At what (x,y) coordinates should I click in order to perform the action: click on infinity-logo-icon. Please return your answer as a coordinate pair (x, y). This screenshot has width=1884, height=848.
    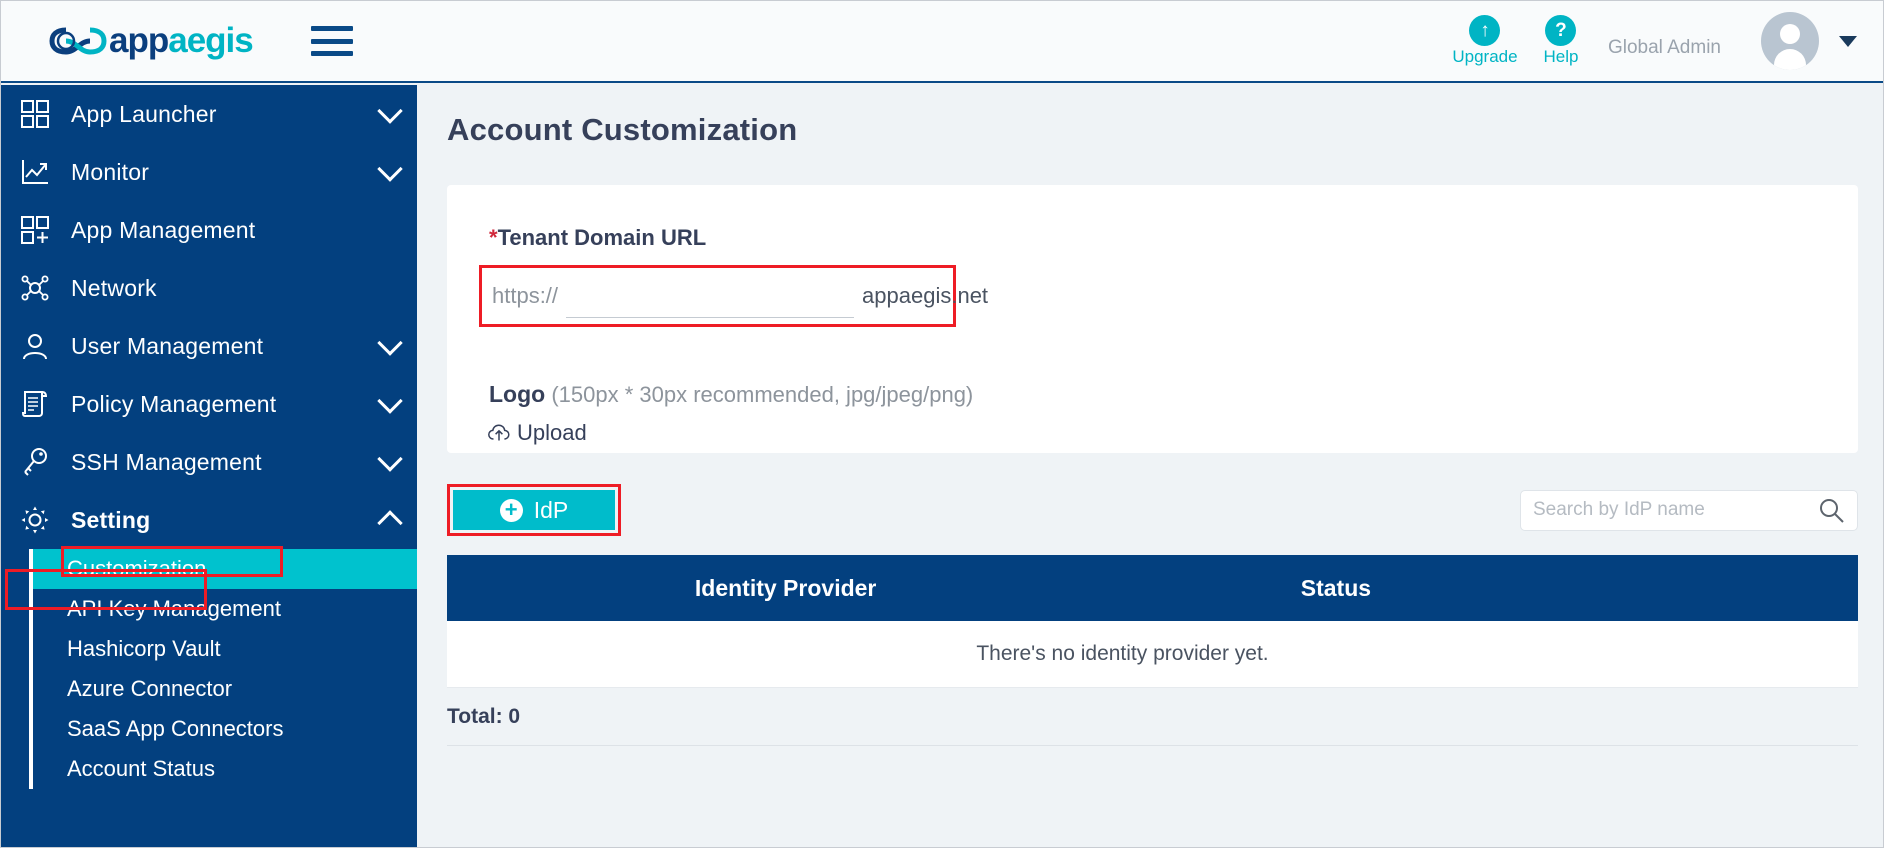
    Looking at the image, I should click on (78, 41).